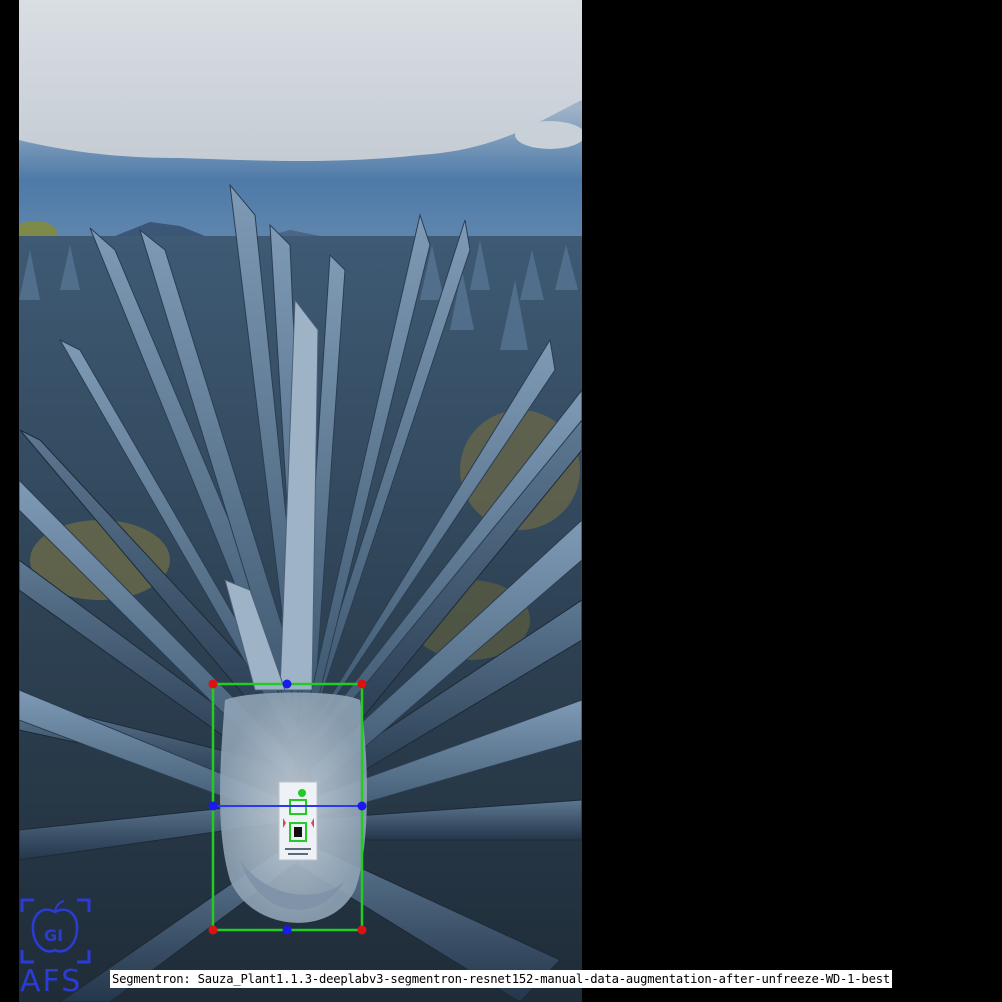 The image size is (1002, 1002). I want to click on afs-logo-text: AFS, so click(51, 981).